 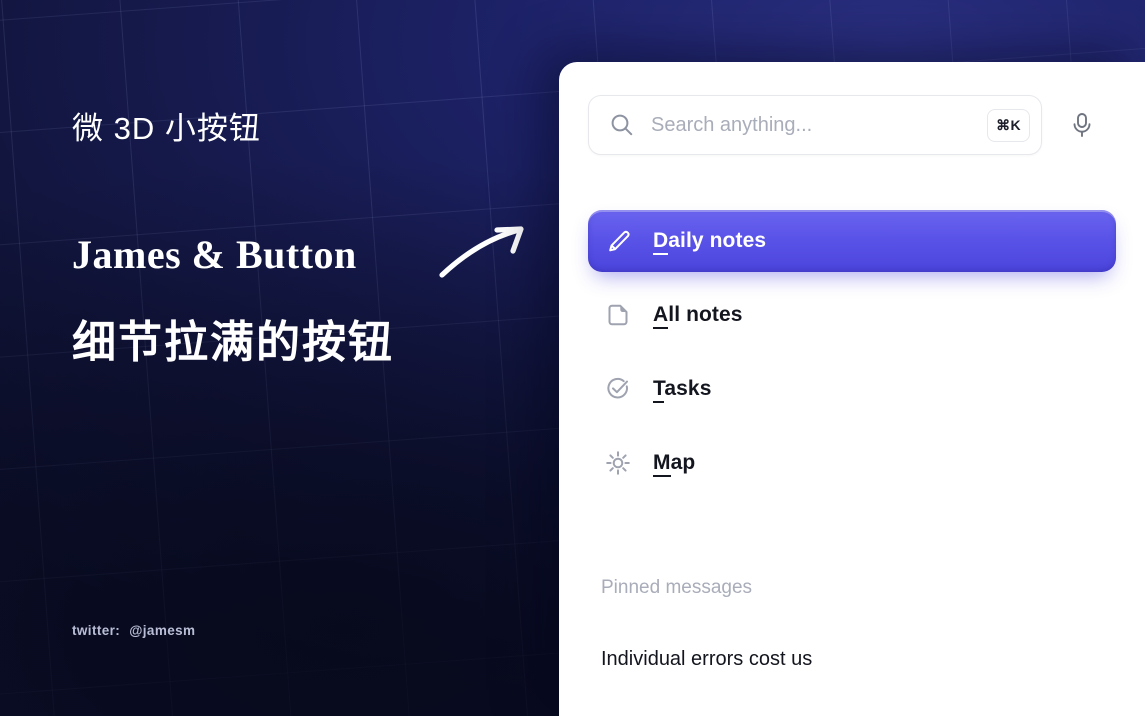 I want to click on nav-item-label: Tasks, so click(x=682, y=390).